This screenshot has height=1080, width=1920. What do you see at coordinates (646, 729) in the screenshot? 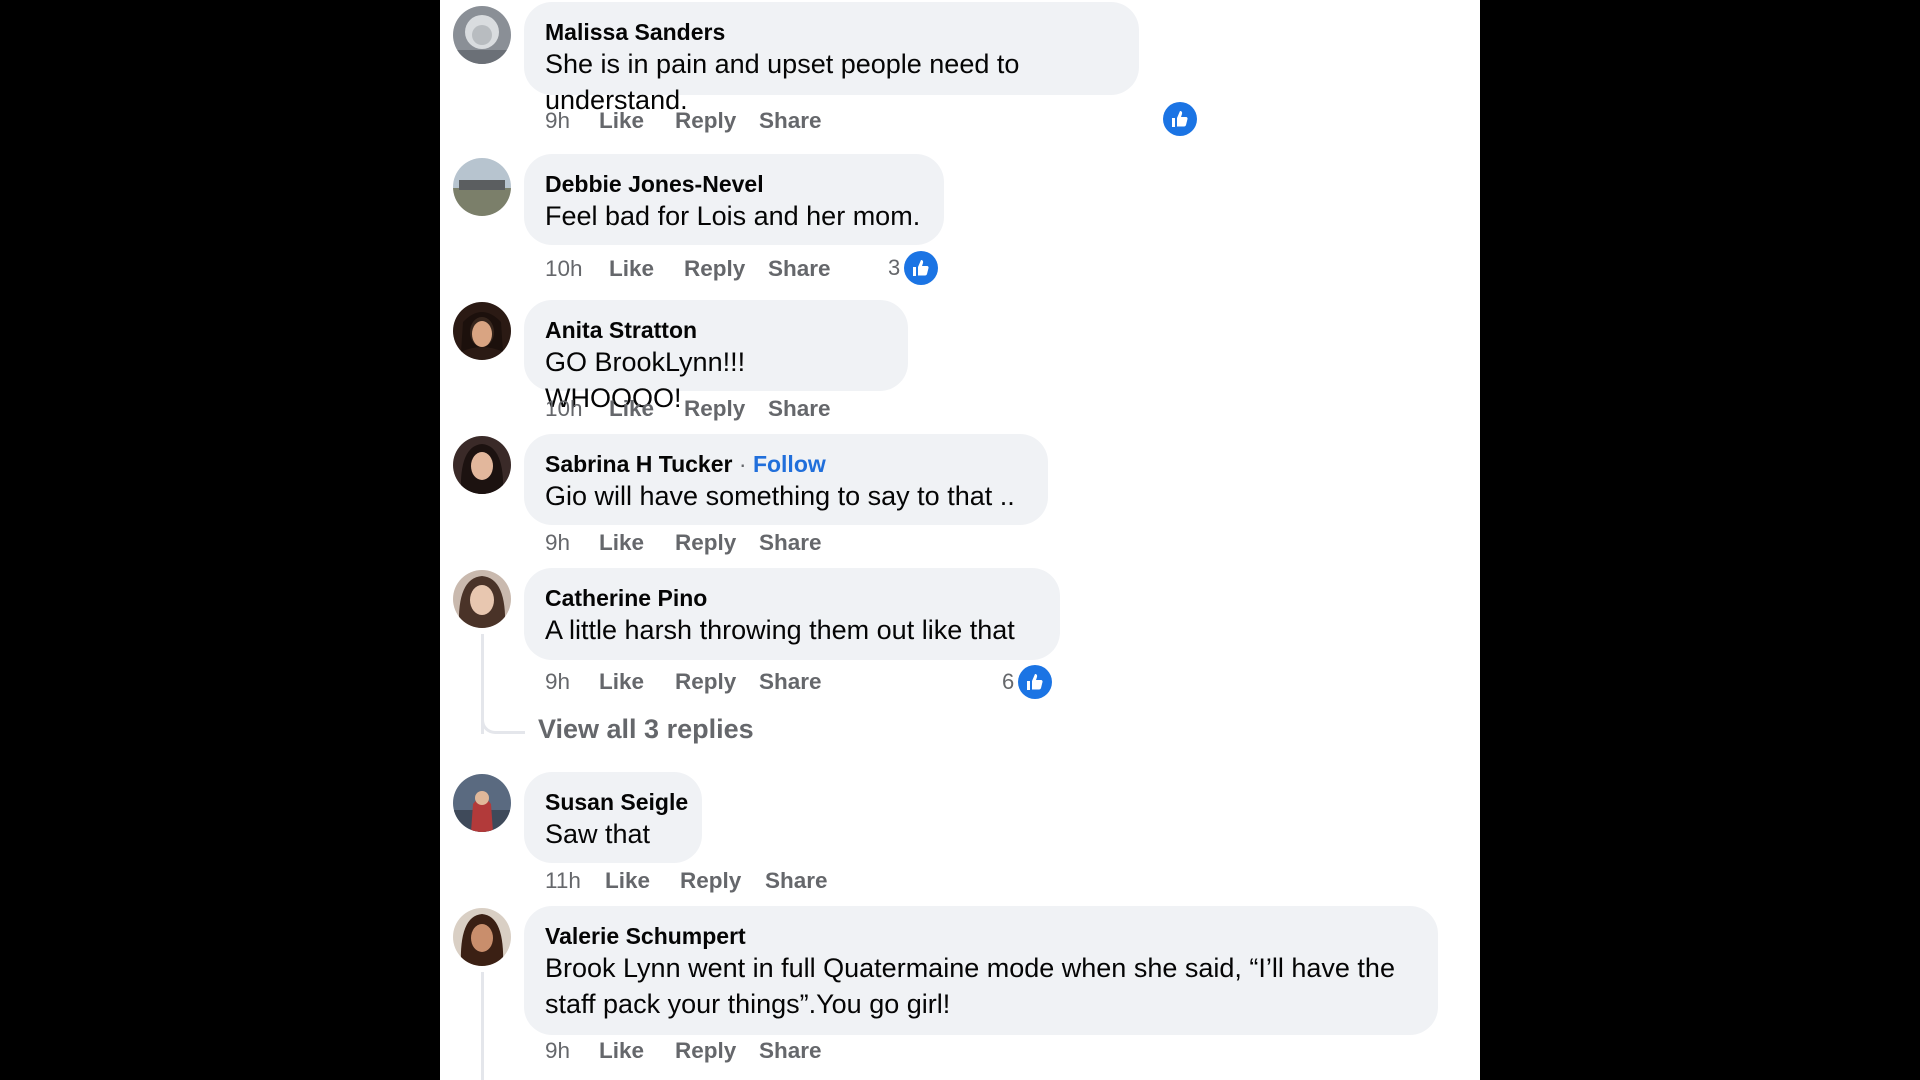
I see `view-replies-link: View all 3 replies` at bounding box center [646, 729].